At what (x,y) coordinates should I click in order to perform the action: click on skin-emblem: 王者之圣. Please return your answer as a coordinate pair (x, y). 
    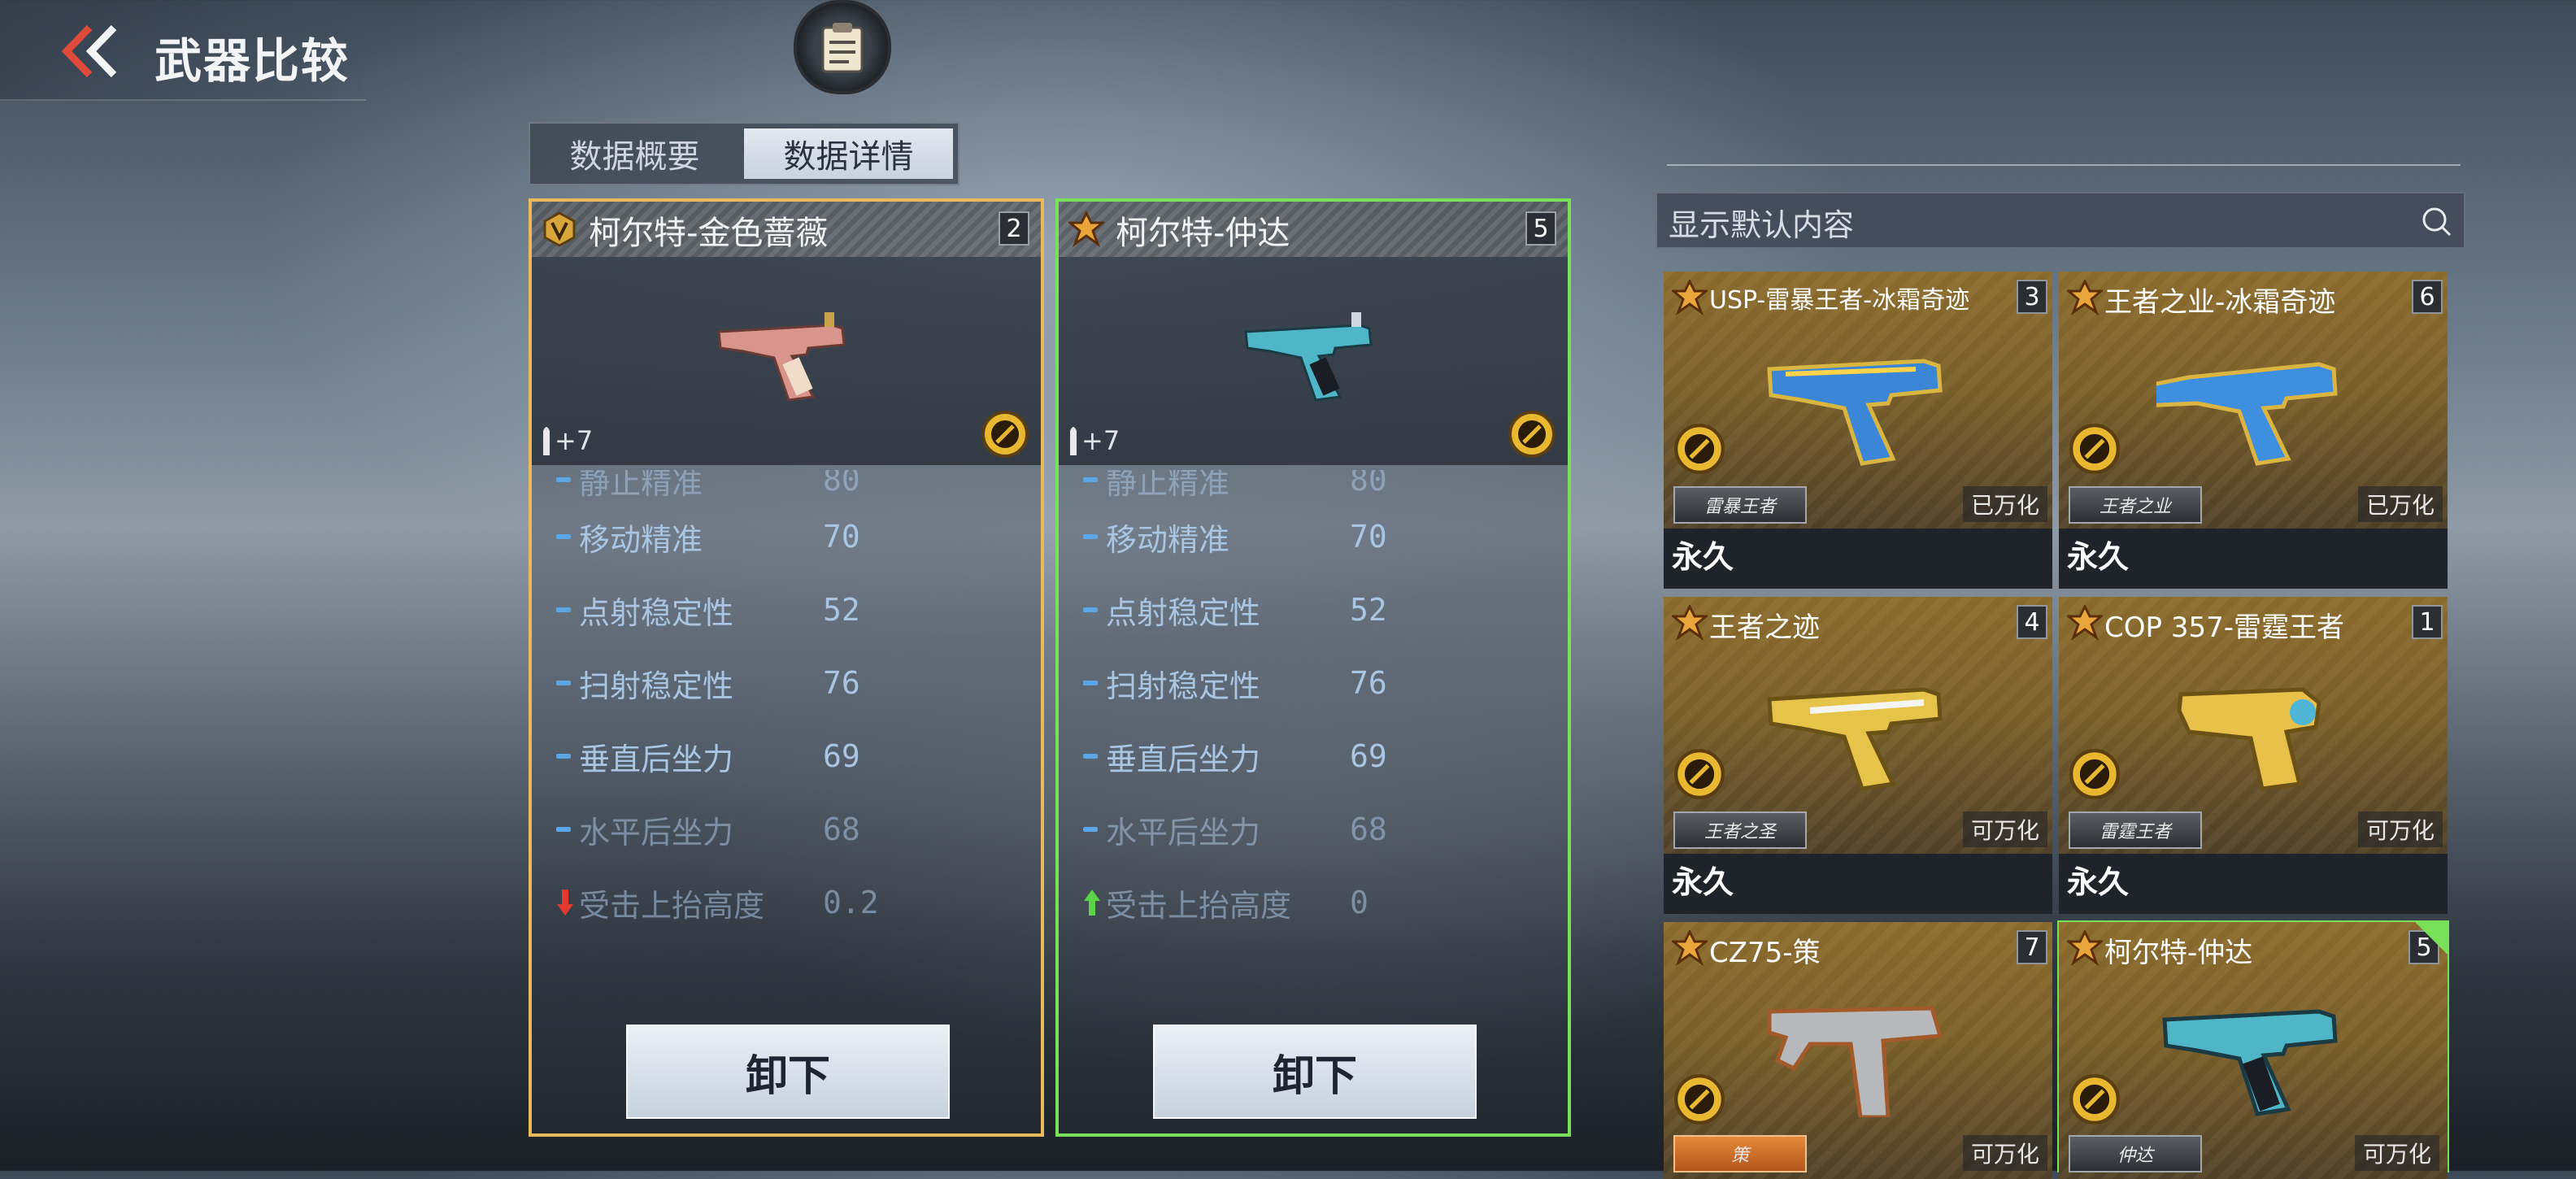
    Looking at the image, I should click on (1740, 830).